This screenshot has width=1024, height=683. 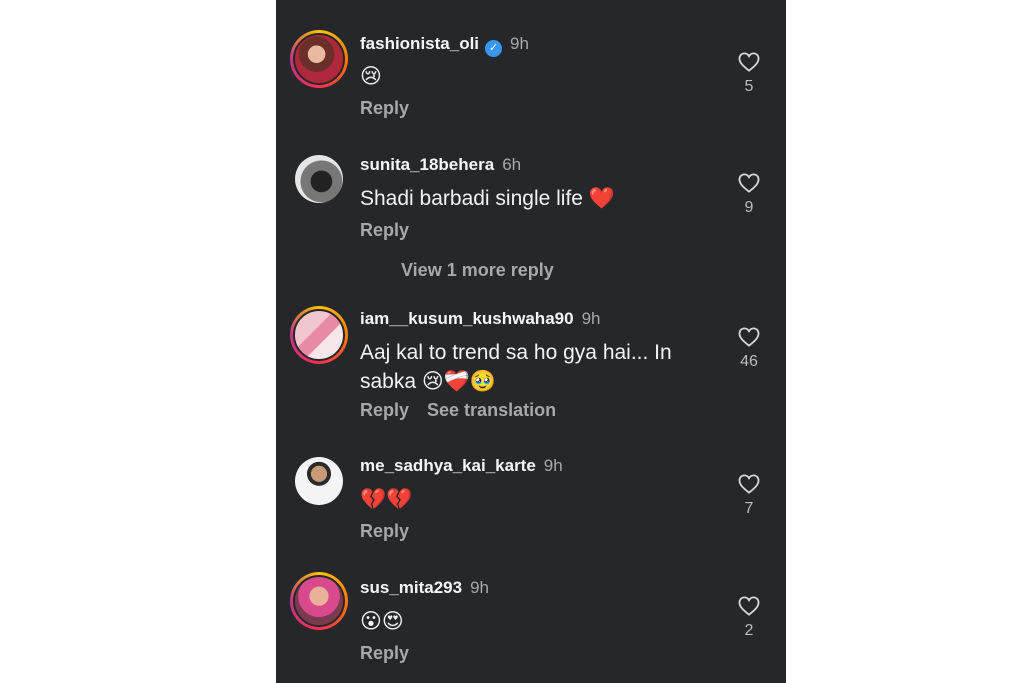 What do you see at coordinates (749, 361) in the screenshot?
I see `like-count: 46` at bounding box center [749, 361].